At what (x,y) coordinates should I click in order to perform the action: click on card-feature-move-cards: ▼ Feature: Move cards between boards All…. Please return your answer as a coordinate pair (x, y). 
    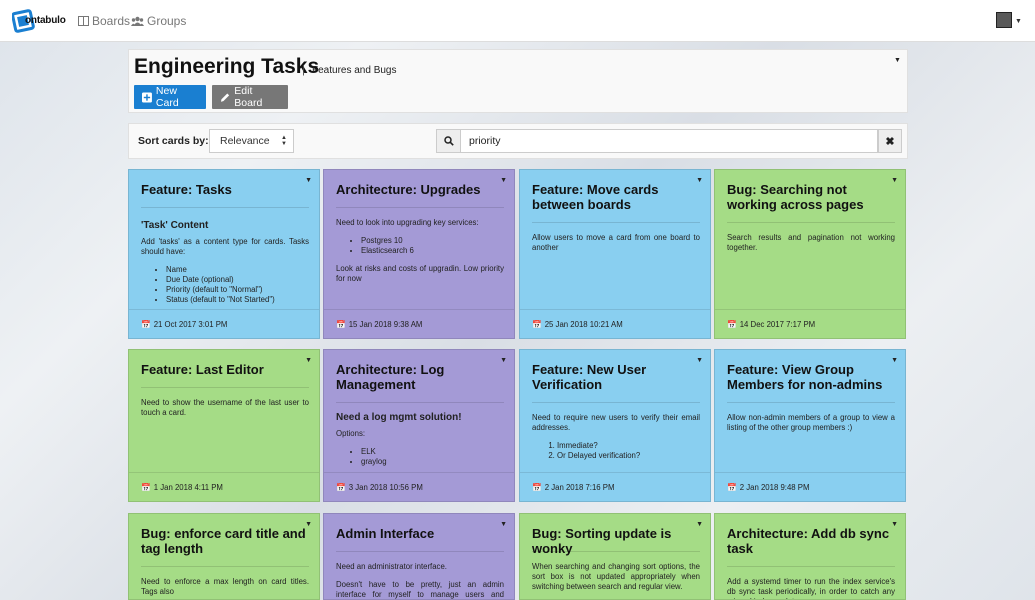
    Looking at the image, I should click on (615, 254).